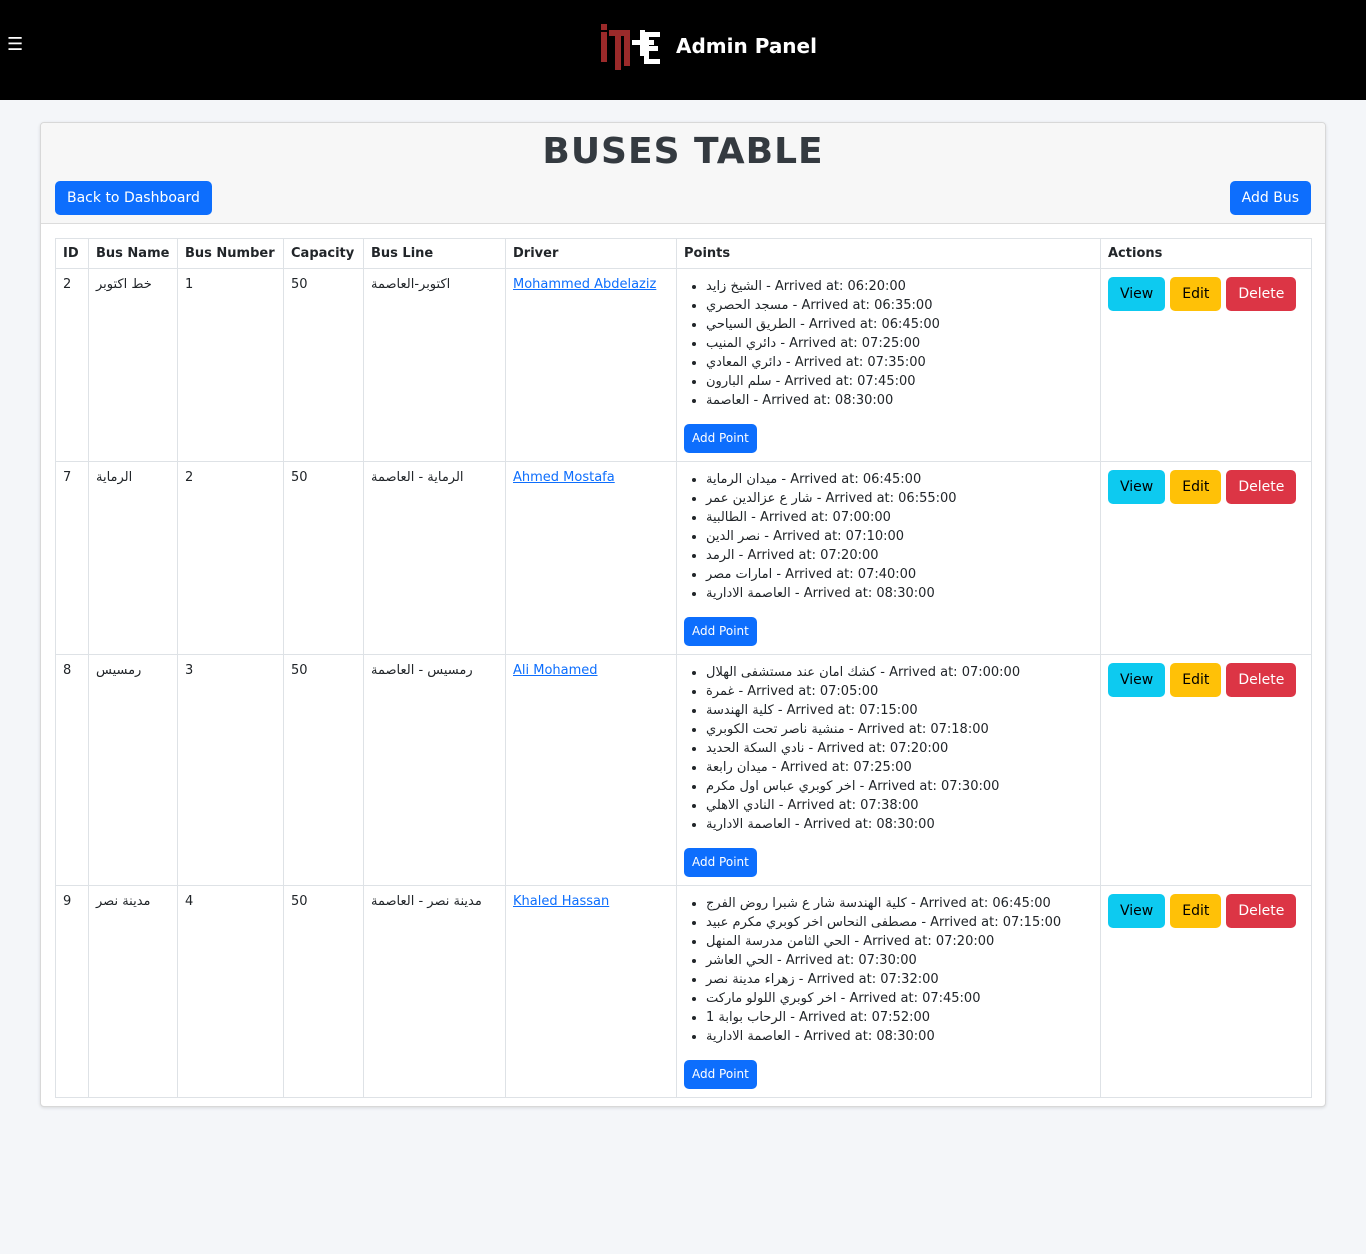 This screenshot has width=1366, height=1254. What do you see at coordinates (114, 477) in the screenshot?
I see `bus-name: الرماية` at bounding box center [114, 477].